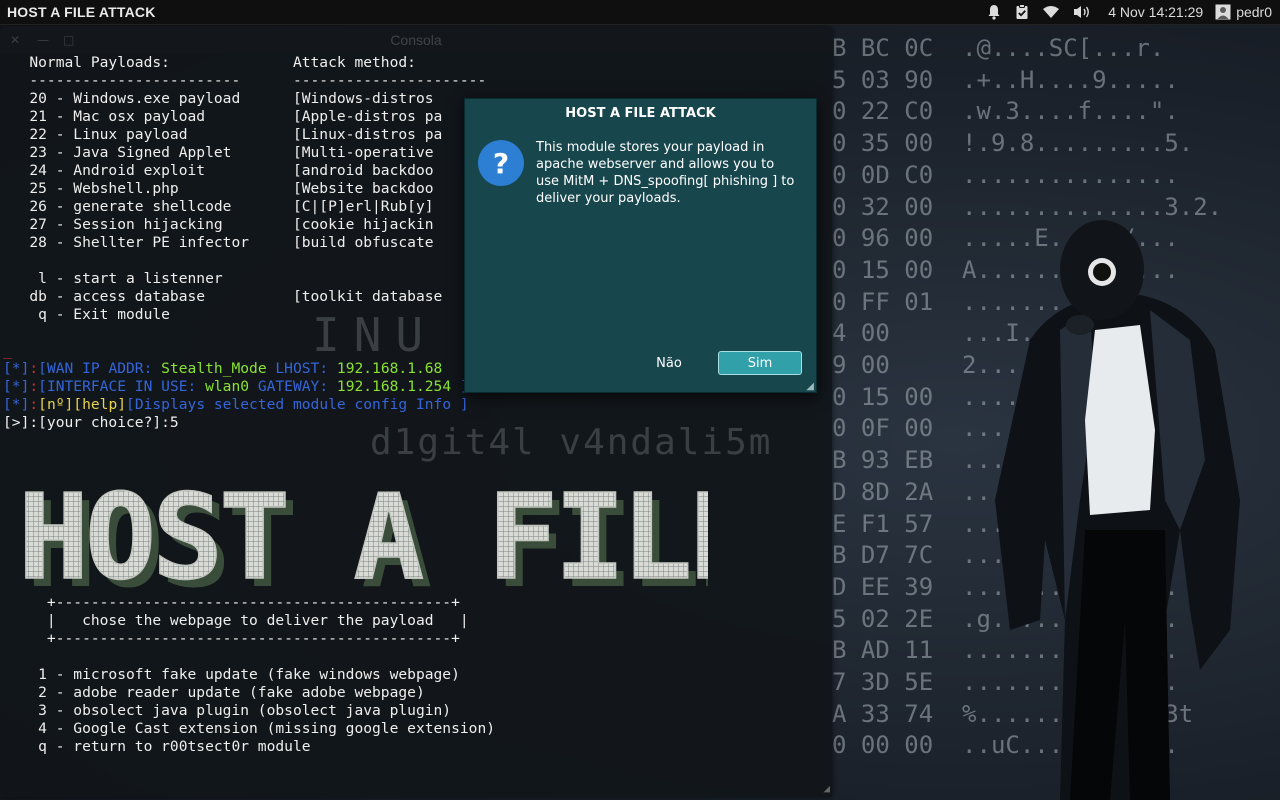 The image size is (1280, 800). What do you see at coordinates (810, 386) in the screenshot?
I see `dialog-resize-grip-icon: ◢` at bounding box center [810, 386].